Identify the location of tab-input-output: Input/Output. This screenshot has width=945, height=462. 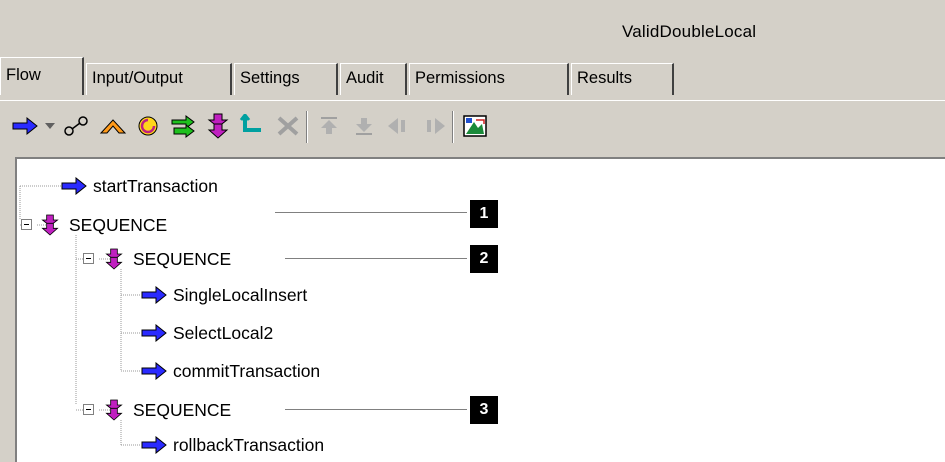
(159, 79).